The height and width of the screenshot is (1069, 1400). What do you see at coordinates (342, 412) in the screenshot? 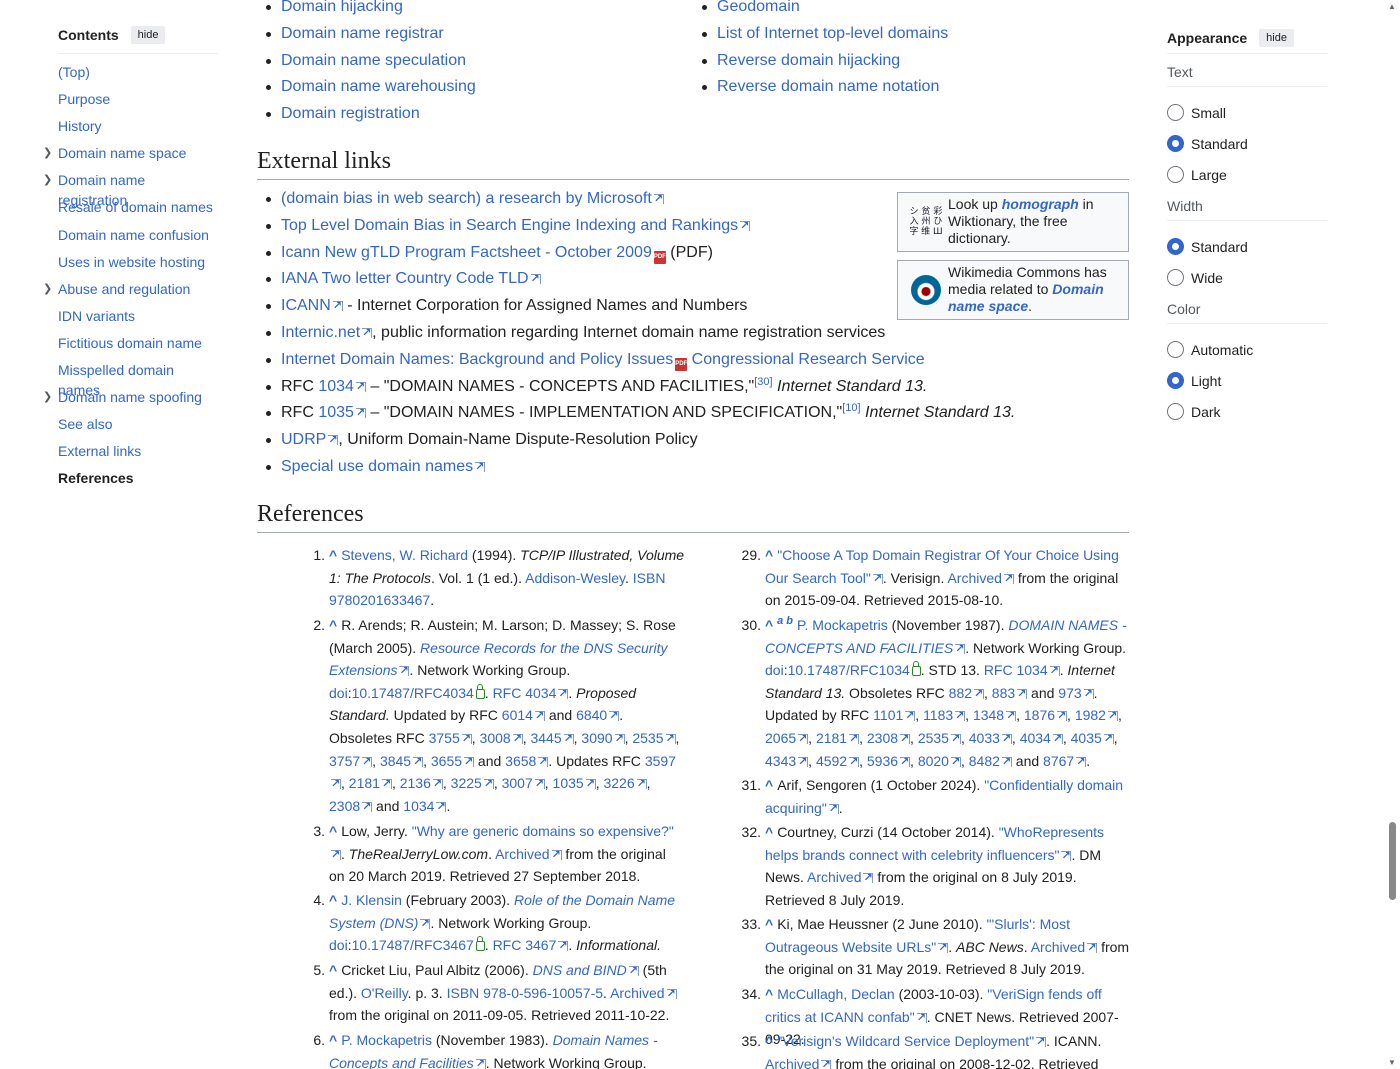
I see `rfc-link: 1035` at bounding box center [342, 412].